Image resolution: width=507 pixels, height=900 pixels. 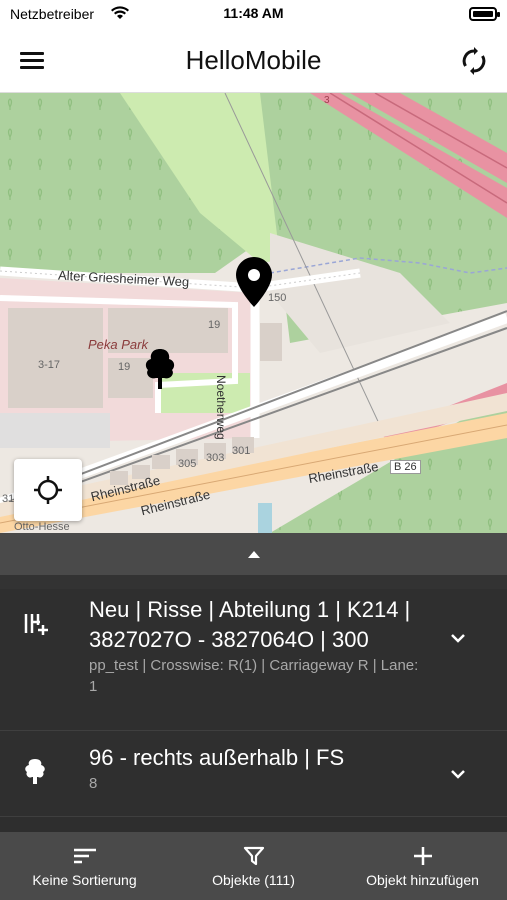 I want to click on house-number: 305, so click(x=187, y=464).